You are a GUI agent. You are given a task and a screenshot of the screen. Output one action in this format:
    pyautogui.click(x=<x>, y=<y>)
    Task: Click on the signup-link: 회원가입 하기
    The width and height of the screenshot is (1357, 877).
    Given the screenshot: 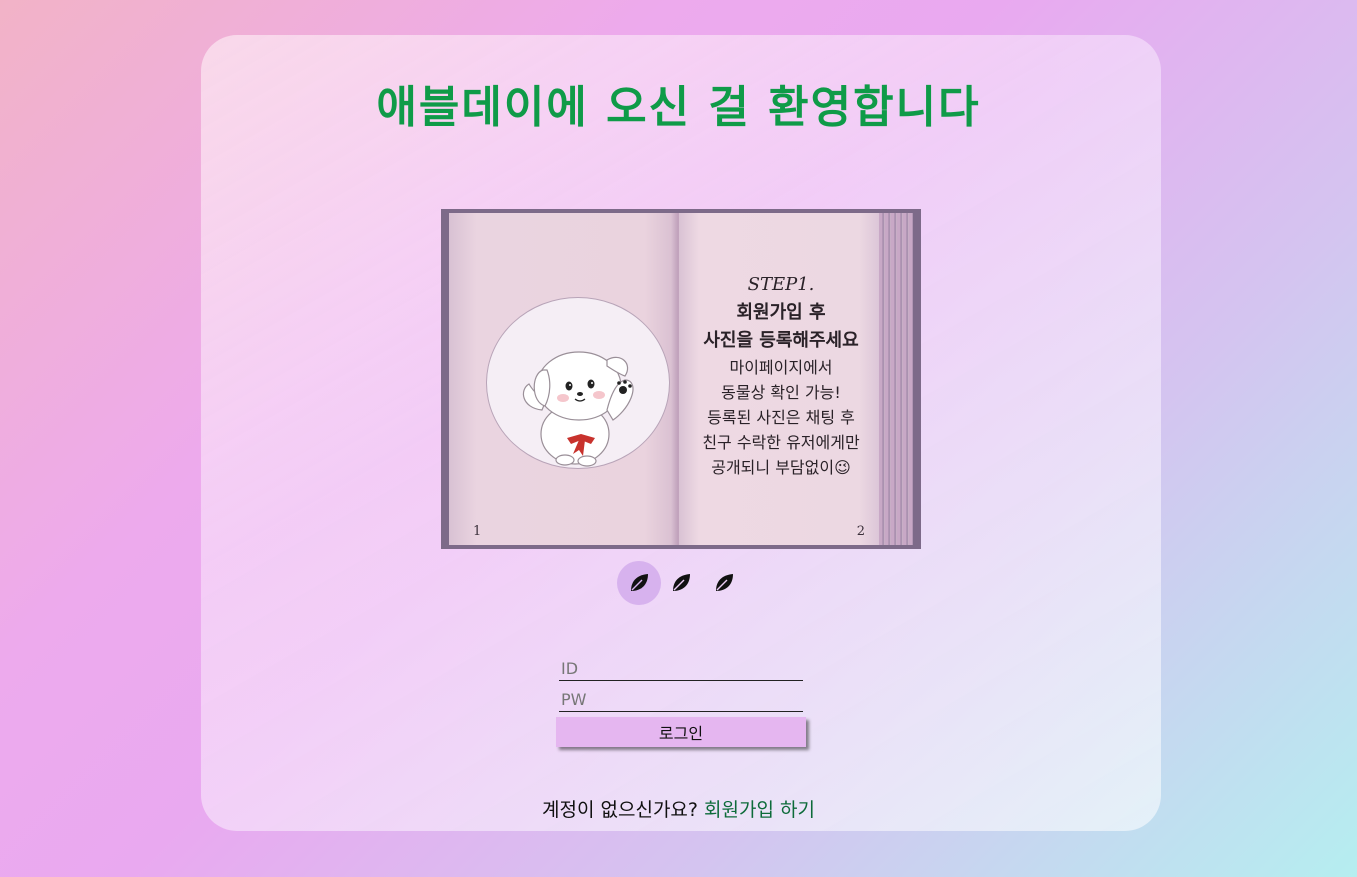 What is the action you would take?
    pyautogui.click(x=759, y=810)
    